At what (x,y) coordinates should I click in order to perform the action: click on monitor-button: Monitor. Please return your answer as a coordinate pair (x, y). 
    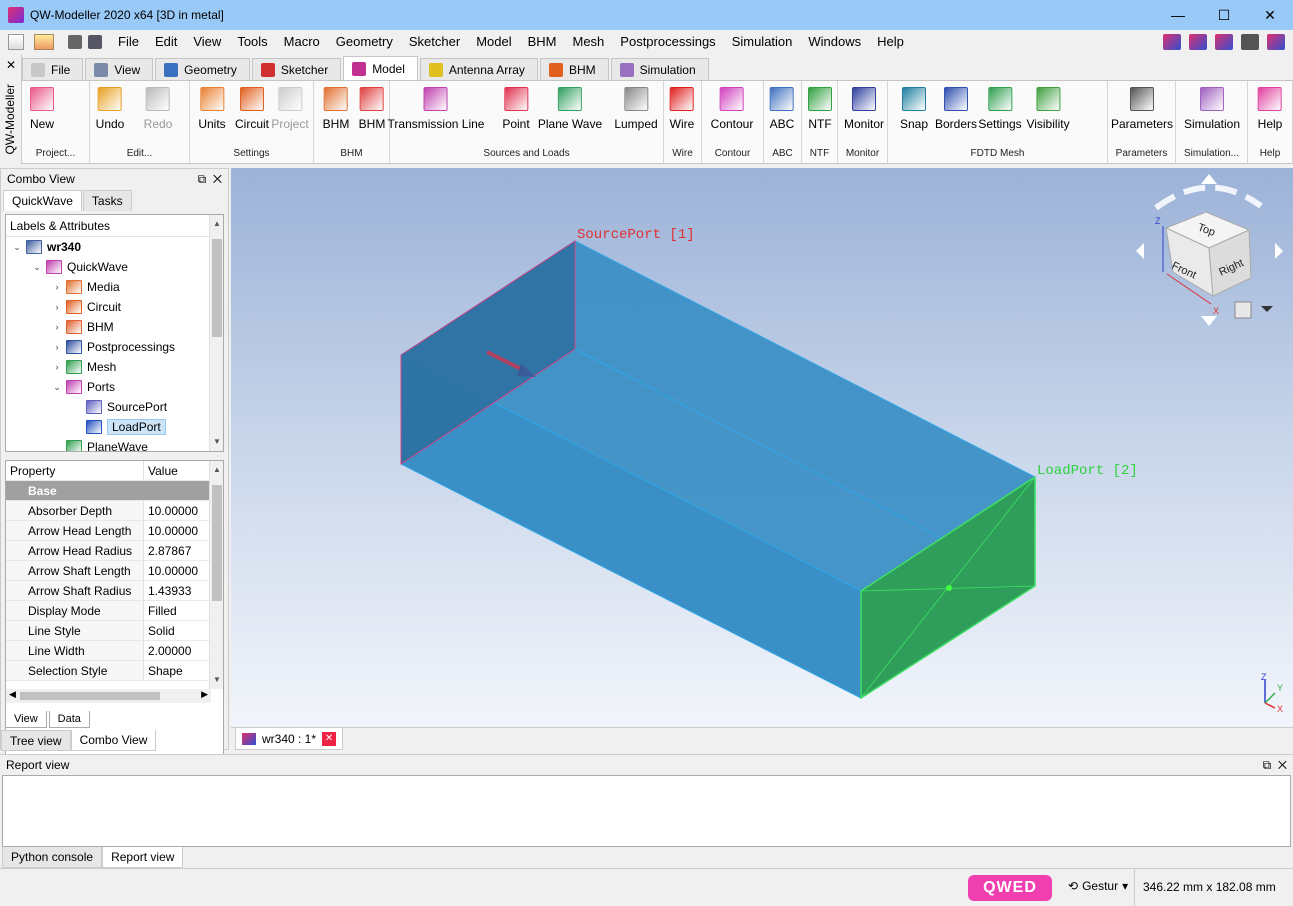
    Looking at the image, I should click on (864, 109).